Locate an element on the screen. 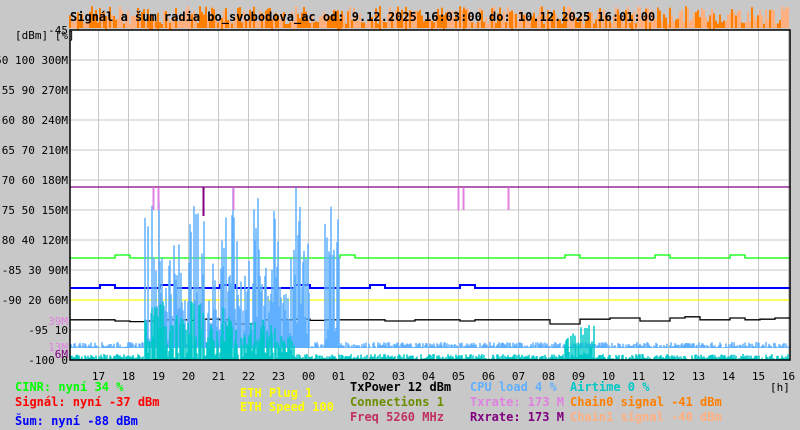  legend-cinr: CINR: nyní 34 % is located at coordinates (69, 387).